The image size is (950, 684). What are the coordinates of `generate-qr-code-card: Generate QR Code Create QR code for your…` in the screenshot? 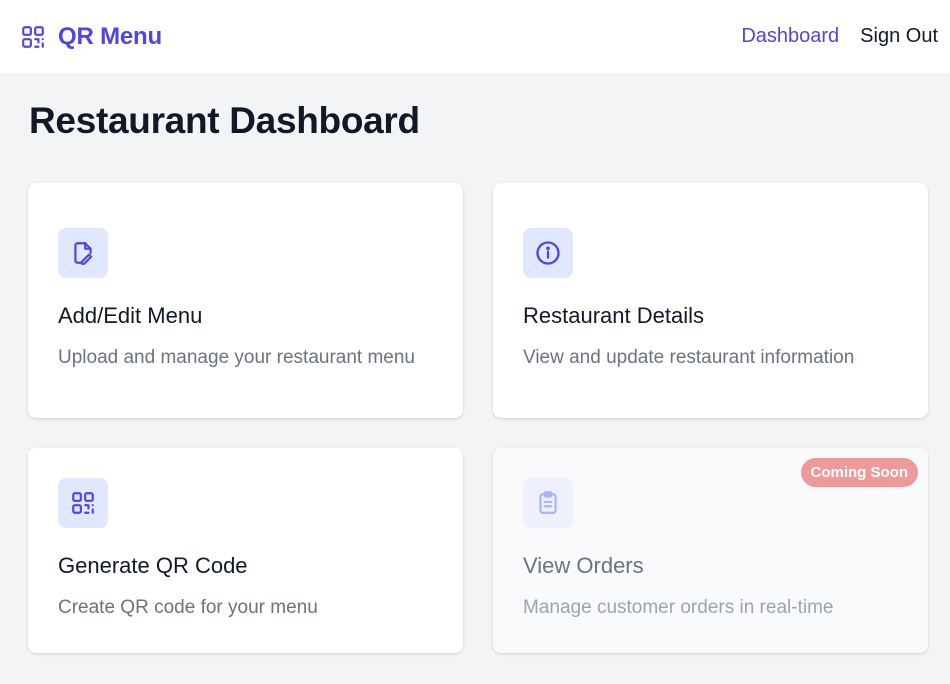 It's located at (245, 550).